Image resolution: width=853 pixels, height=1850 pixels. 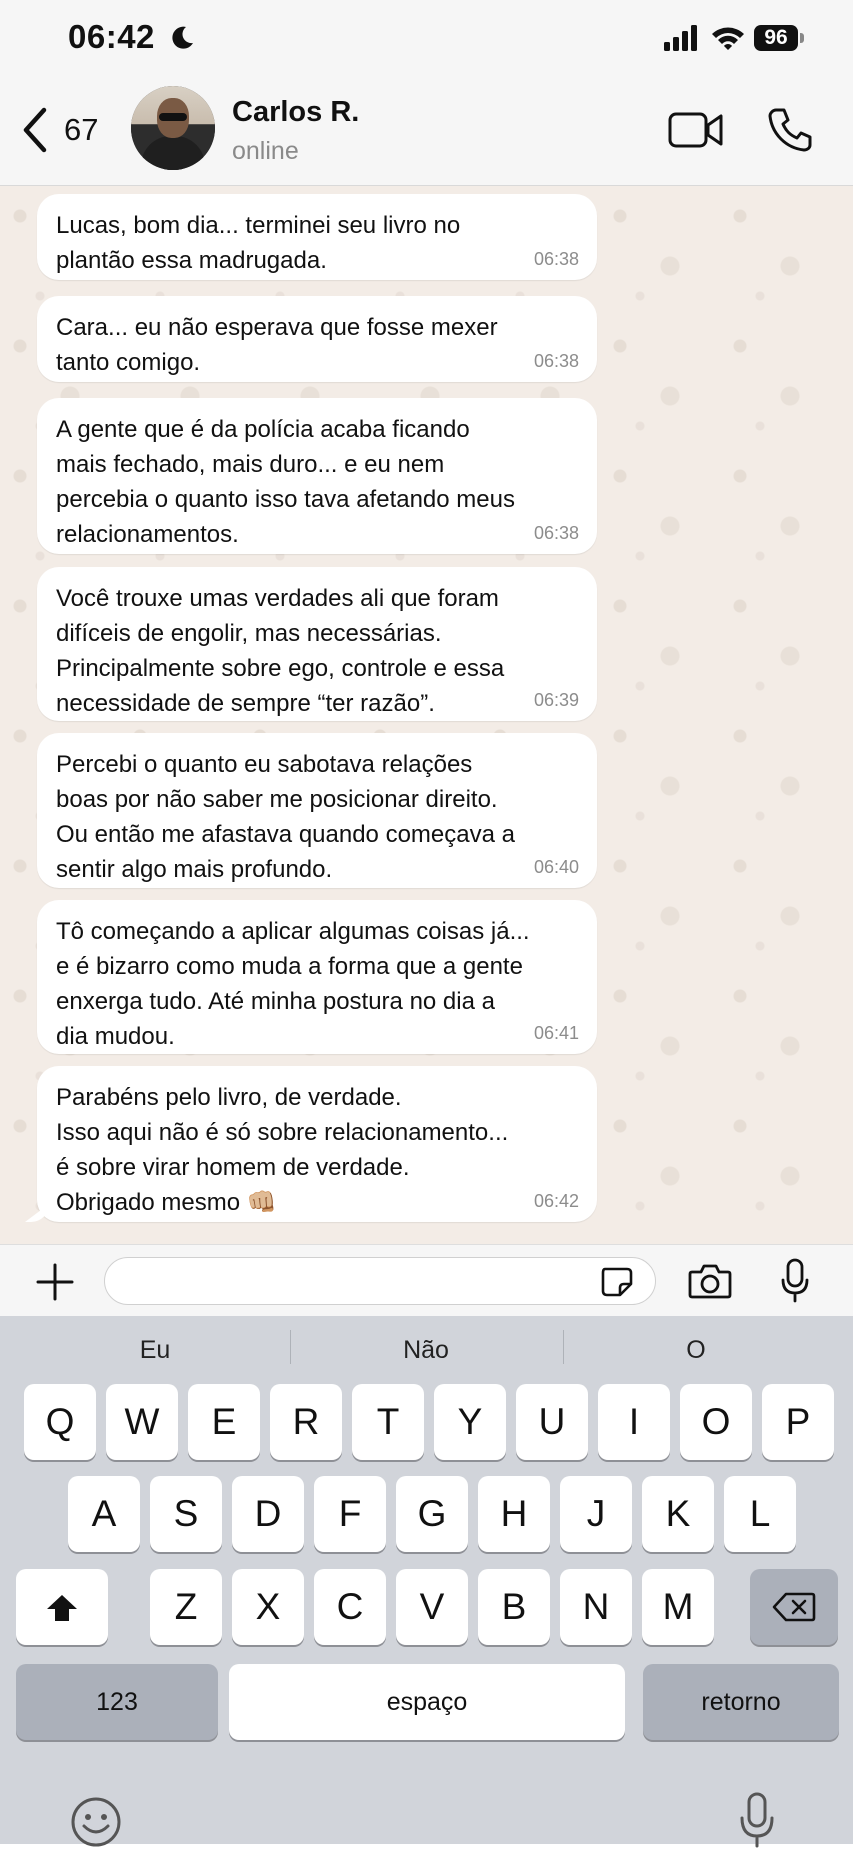 What do you see at coordinates (596, 1607) in the screenshot?
I see `key-n: N` at bounding box center [596, 1607].